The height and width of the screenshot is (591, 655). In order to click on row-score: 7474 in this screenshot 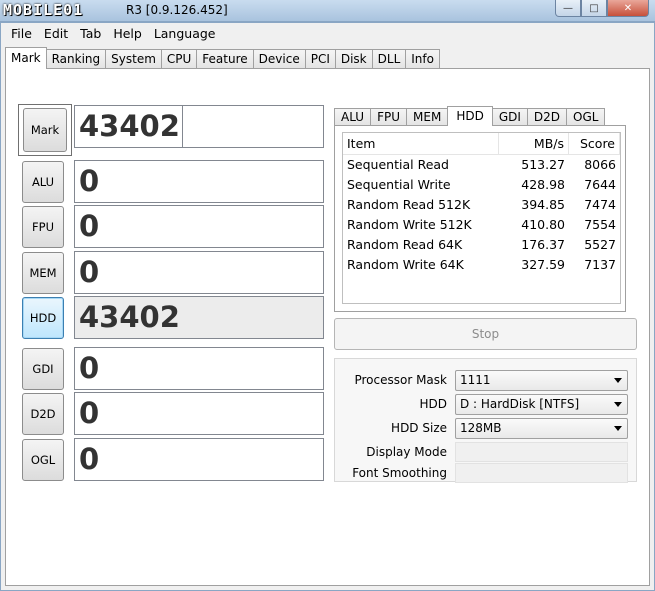, I will do `click(600, 204)`.